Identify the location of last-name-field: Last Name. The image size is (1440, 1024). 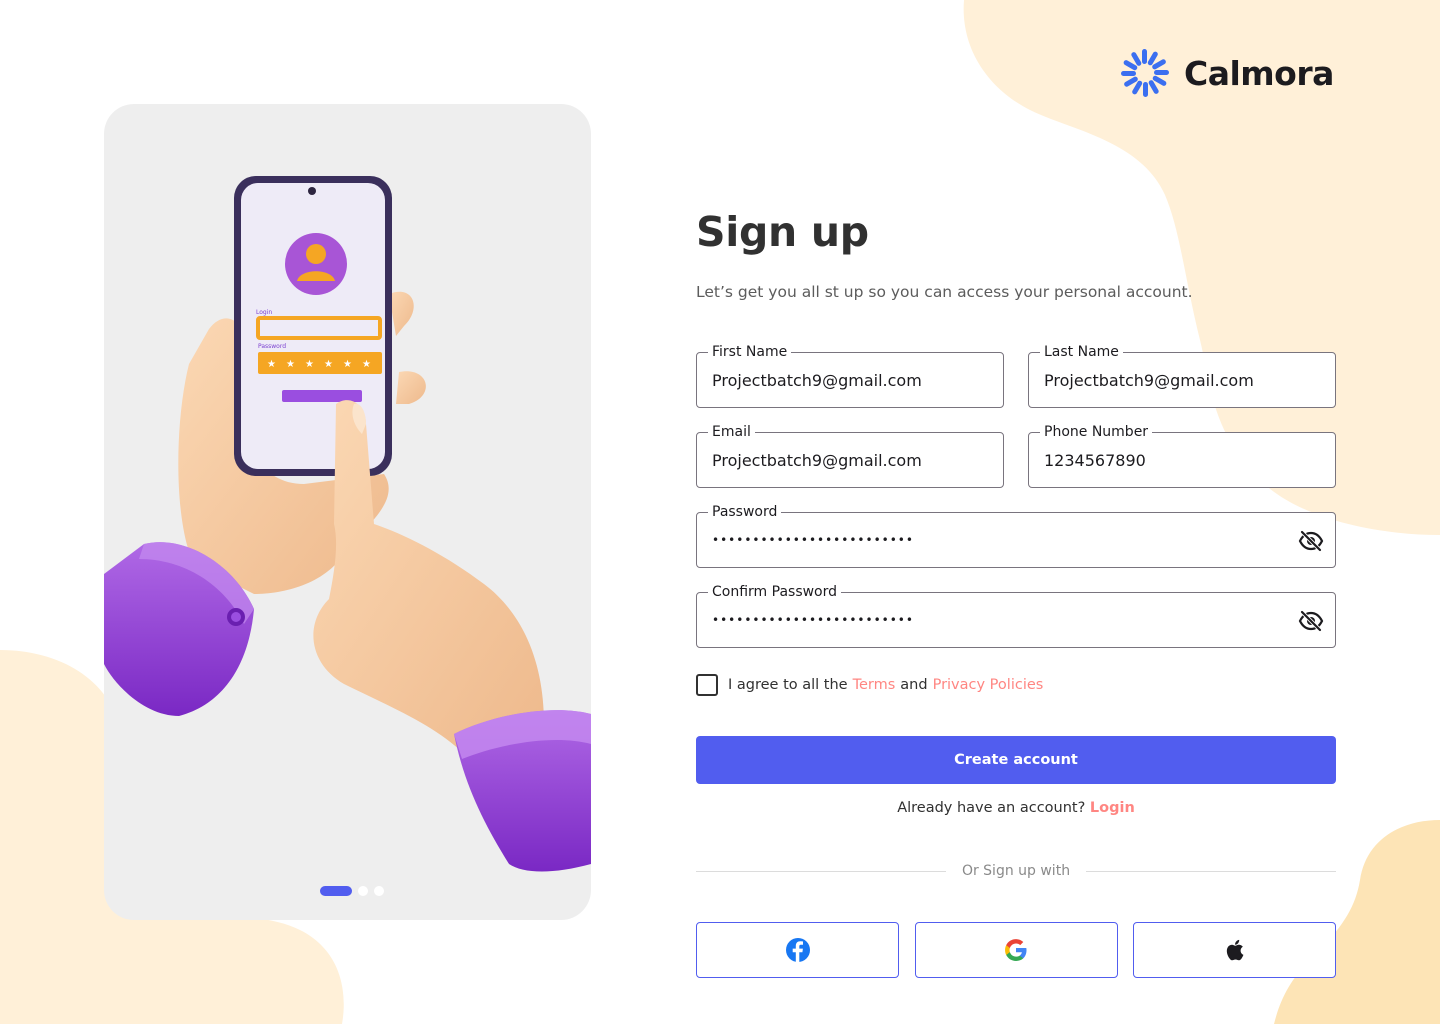
(1182, 375).